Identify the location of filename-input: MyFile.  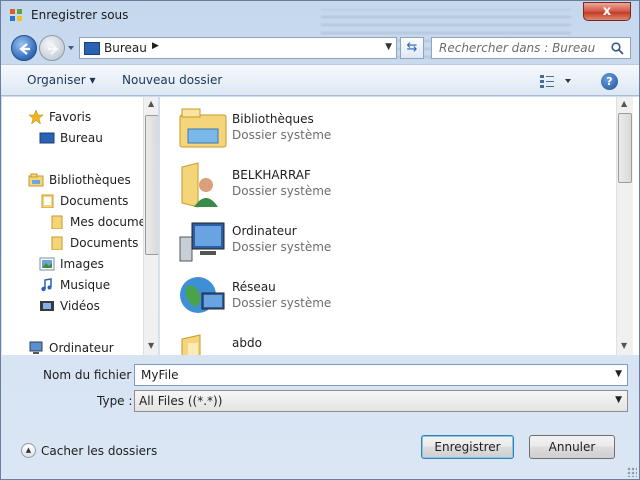
(160, 375).